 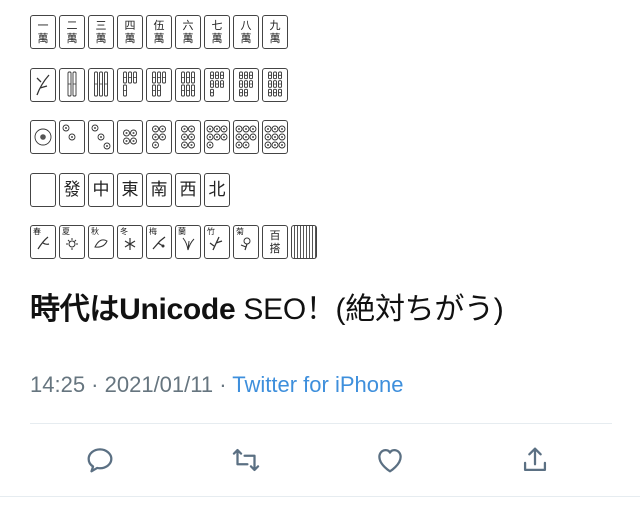 What do you see at coordinates (275, 25) in the screenshot?
I see `tile-top-label: 九` at bounding box center [275, 25].